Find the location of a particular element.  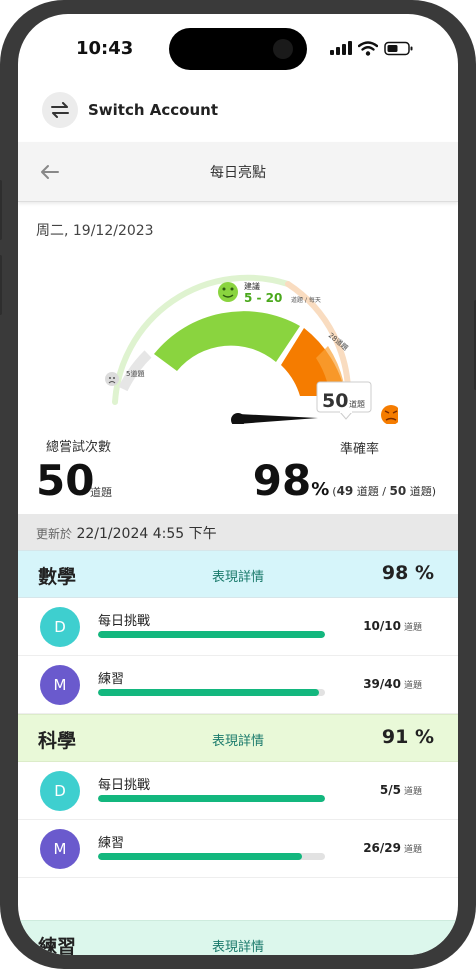

sad-face-icon is located at coordinates (112, 379).